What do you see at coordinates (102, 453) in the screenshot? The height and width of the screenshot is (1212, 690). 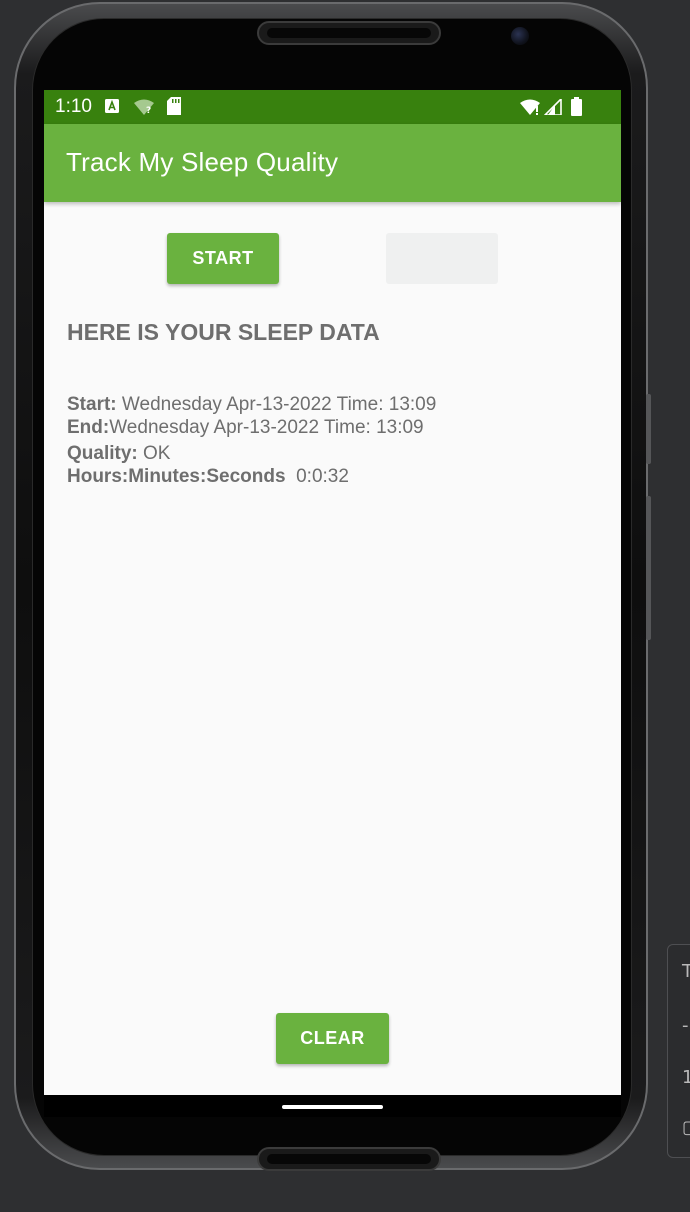 I see `quality-label: Quality:` at bounding box center [102, 453].